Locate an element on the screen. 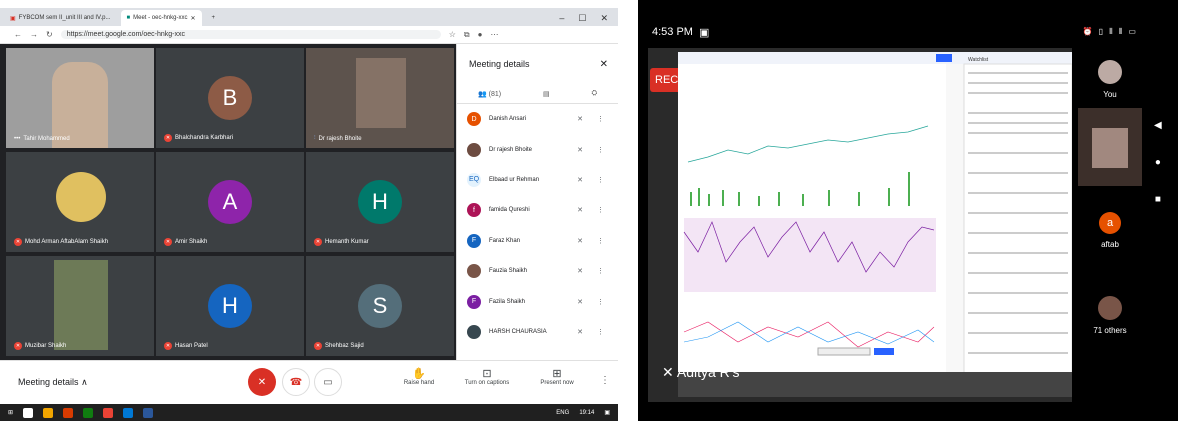 The height and width of the screenshot is (421, 1178). others-tile: 71 others is located at coordinates (1110, 323).